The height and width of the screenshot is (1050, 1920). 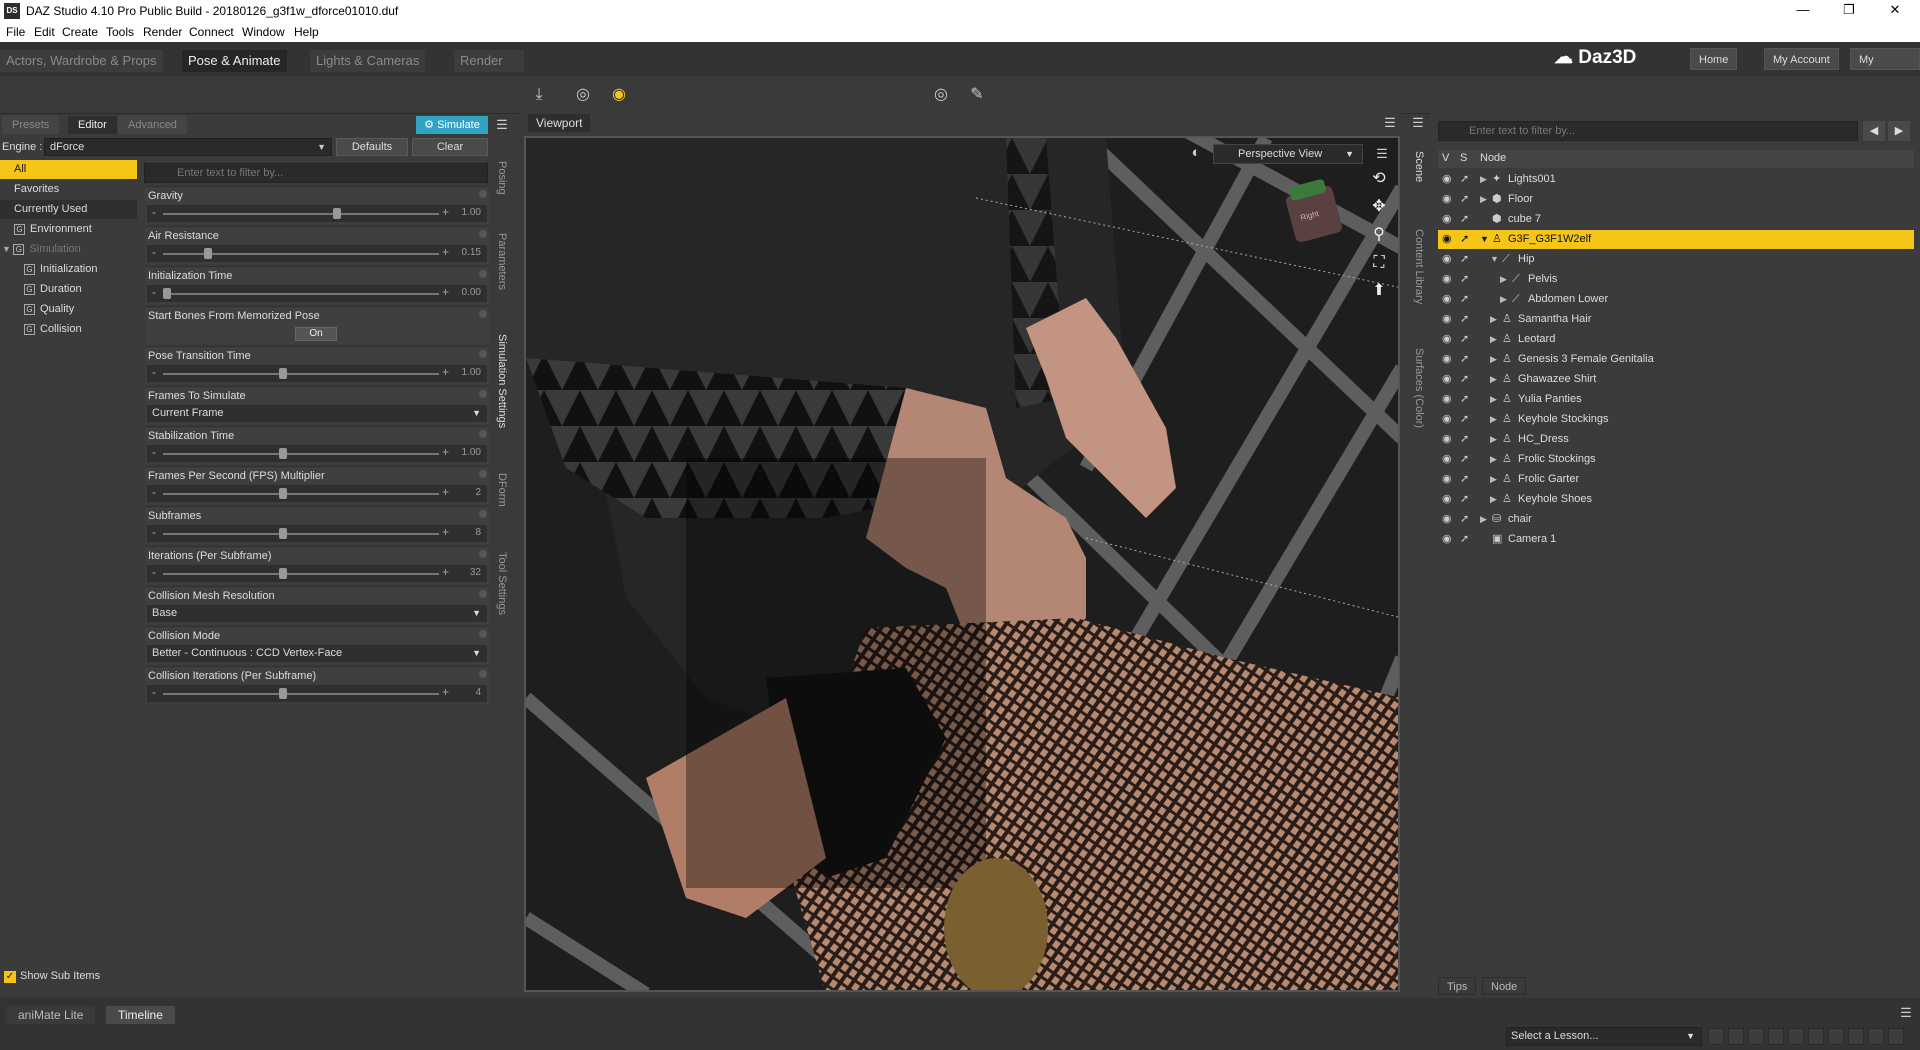 What do you see at coordinates (68, 309) in the screenshot?
I see `category-quality: G Quality` at bounding box center [68, 309].